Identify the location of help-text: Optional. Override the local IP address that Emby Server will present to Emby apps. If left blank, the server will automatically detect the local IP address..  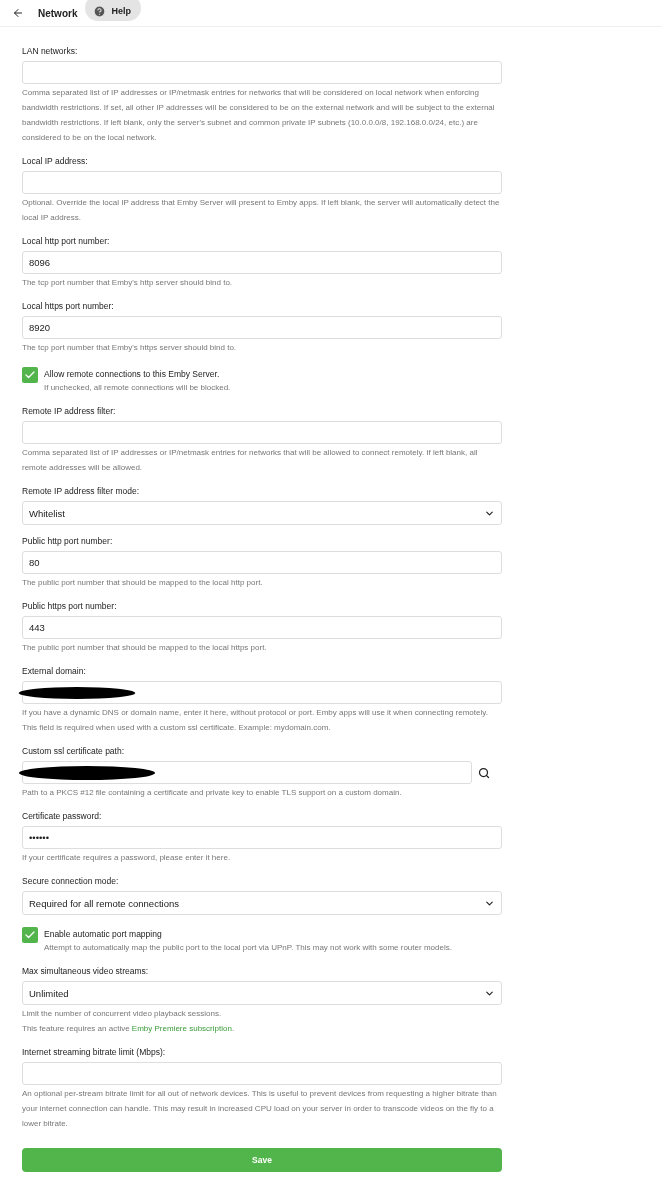
(261, 210).